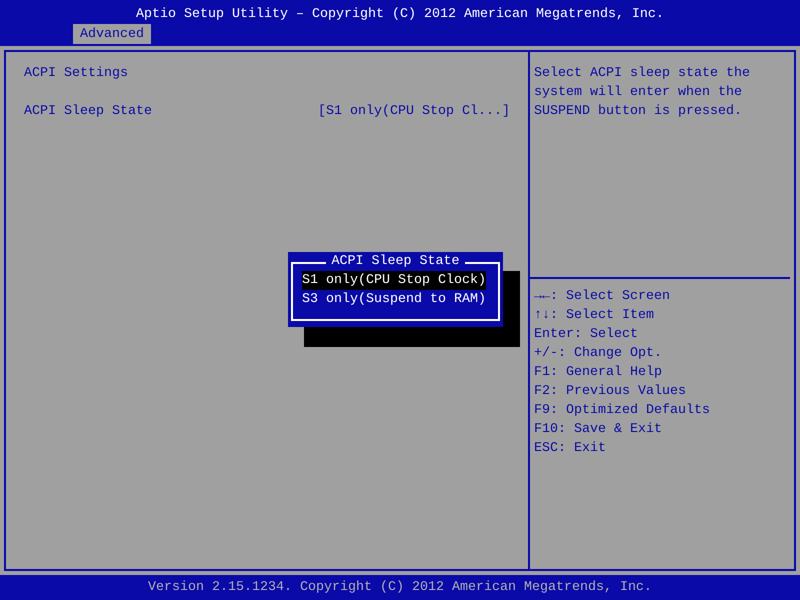  Describe the element at coordinates (400, 588) in the screenshot. I see `version-text: Version 2.15.1234. Copyright (C) 2012 American Megatrends, Inc.` at that location.